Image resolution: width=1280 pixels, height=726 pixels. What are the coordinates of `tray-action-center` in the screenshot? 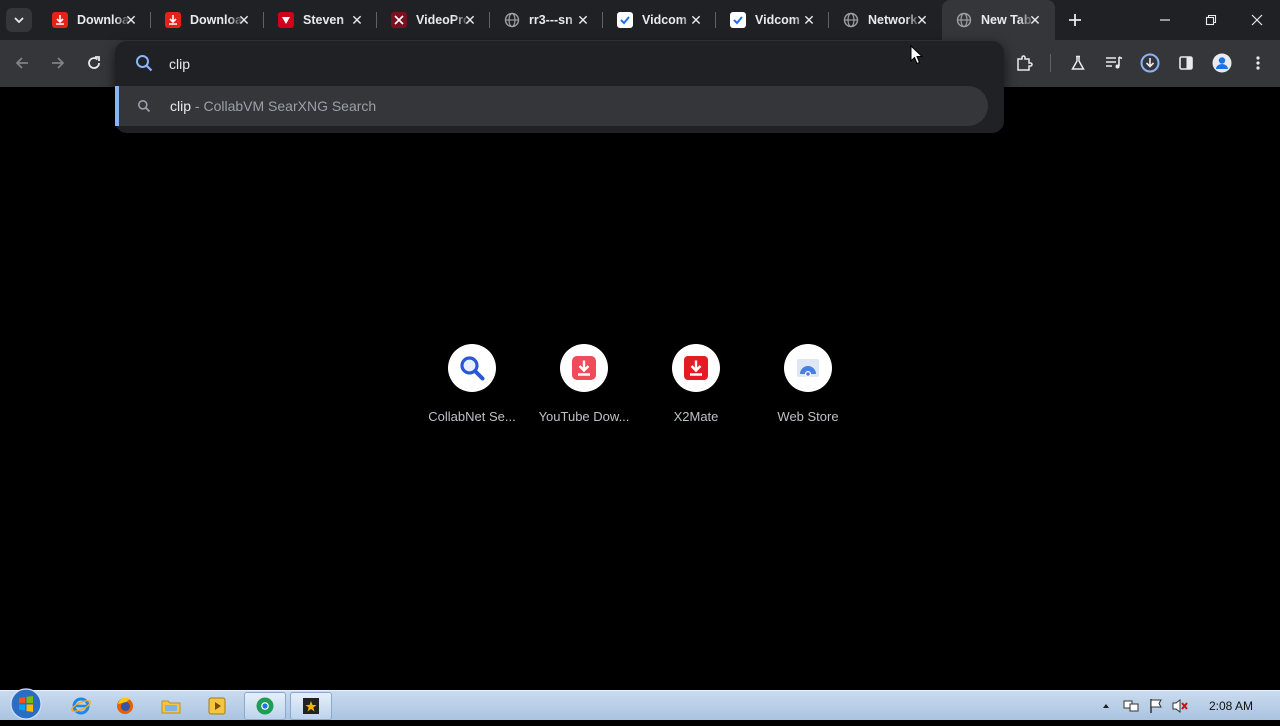 It's located at (1156, 706).